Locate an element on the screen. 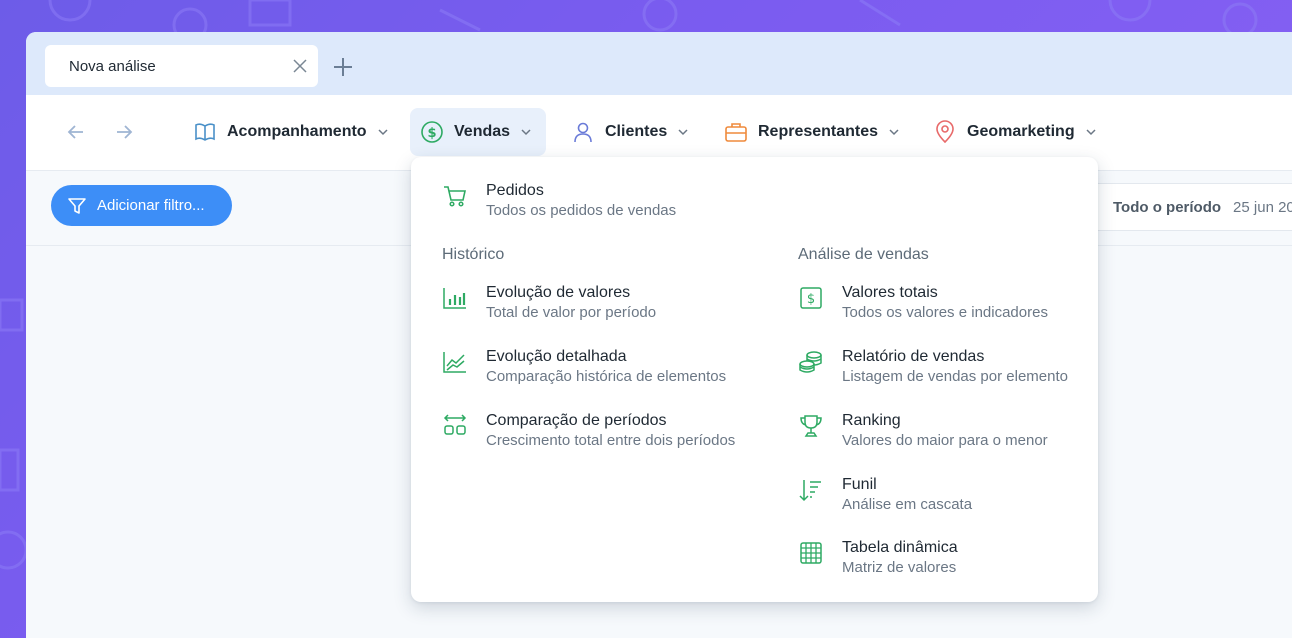  close-icon is located at coordinates (300, 66).